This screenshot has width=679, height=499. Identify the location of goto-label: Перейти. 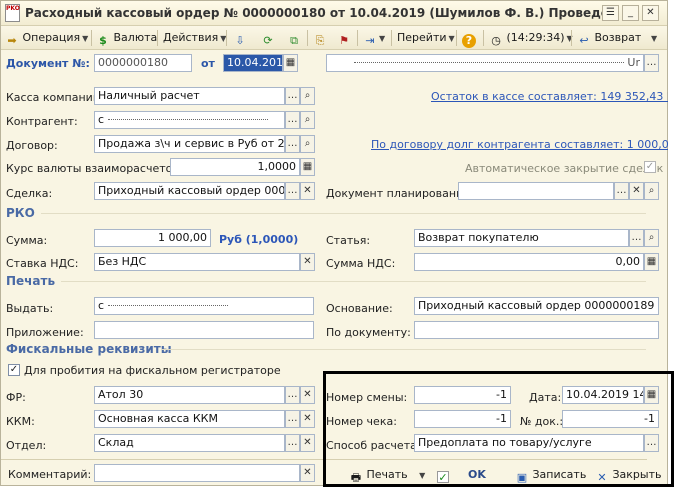
(422, 37).